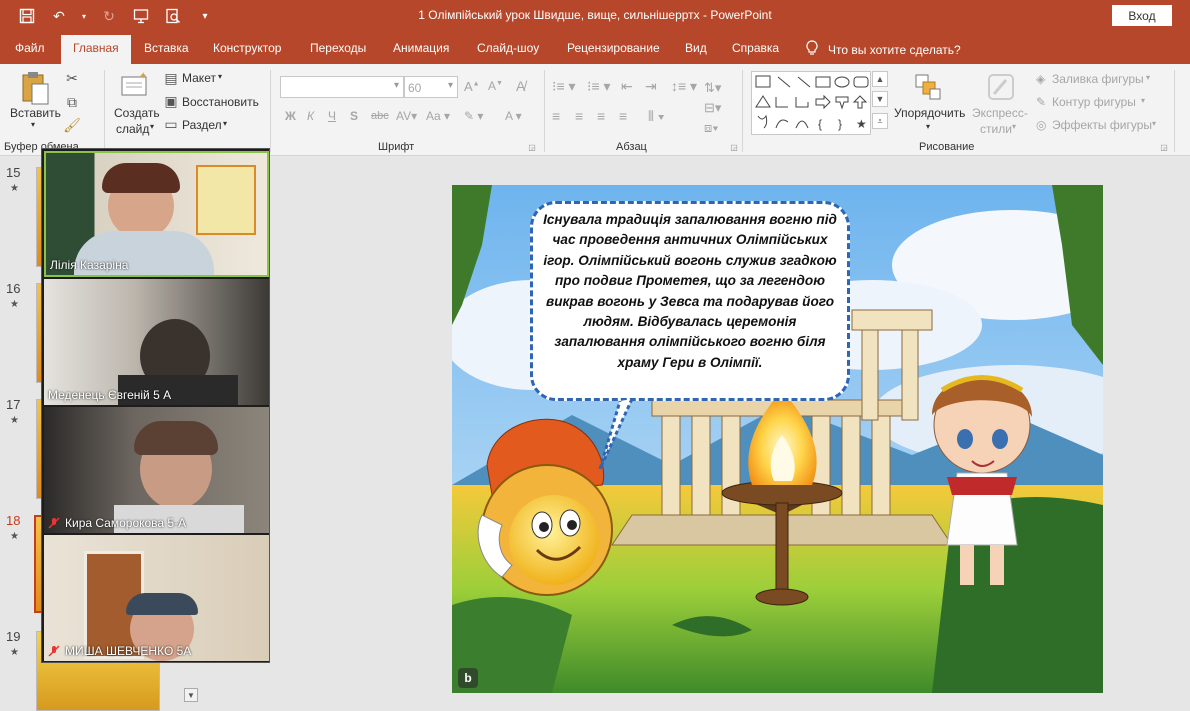 This screenshot has height=711, width=1190. What do you see at coordinates (220, 76) in the screenshot?
I see `layout-dropdown-icon: ▾` at bounding box center [220, 76].